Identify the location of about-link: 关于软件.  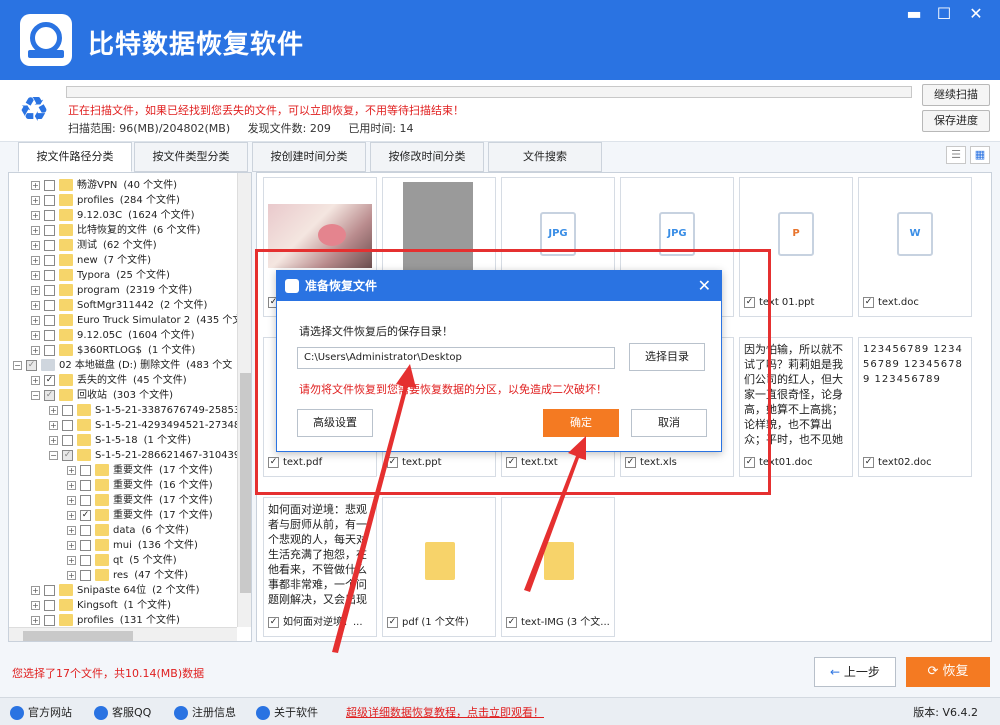
(287, 712).